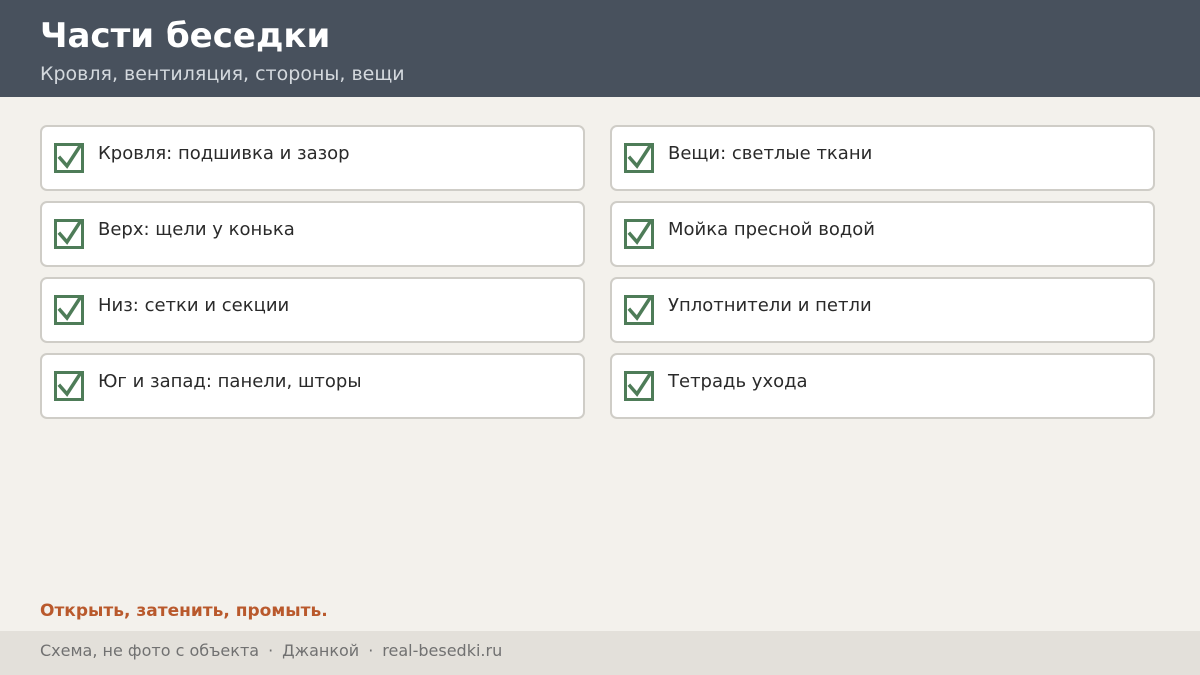  Describe the element at coordinates (738, 381) in the screenshot. I see `checklist-item-label: Тетрадь ухода` at that location.